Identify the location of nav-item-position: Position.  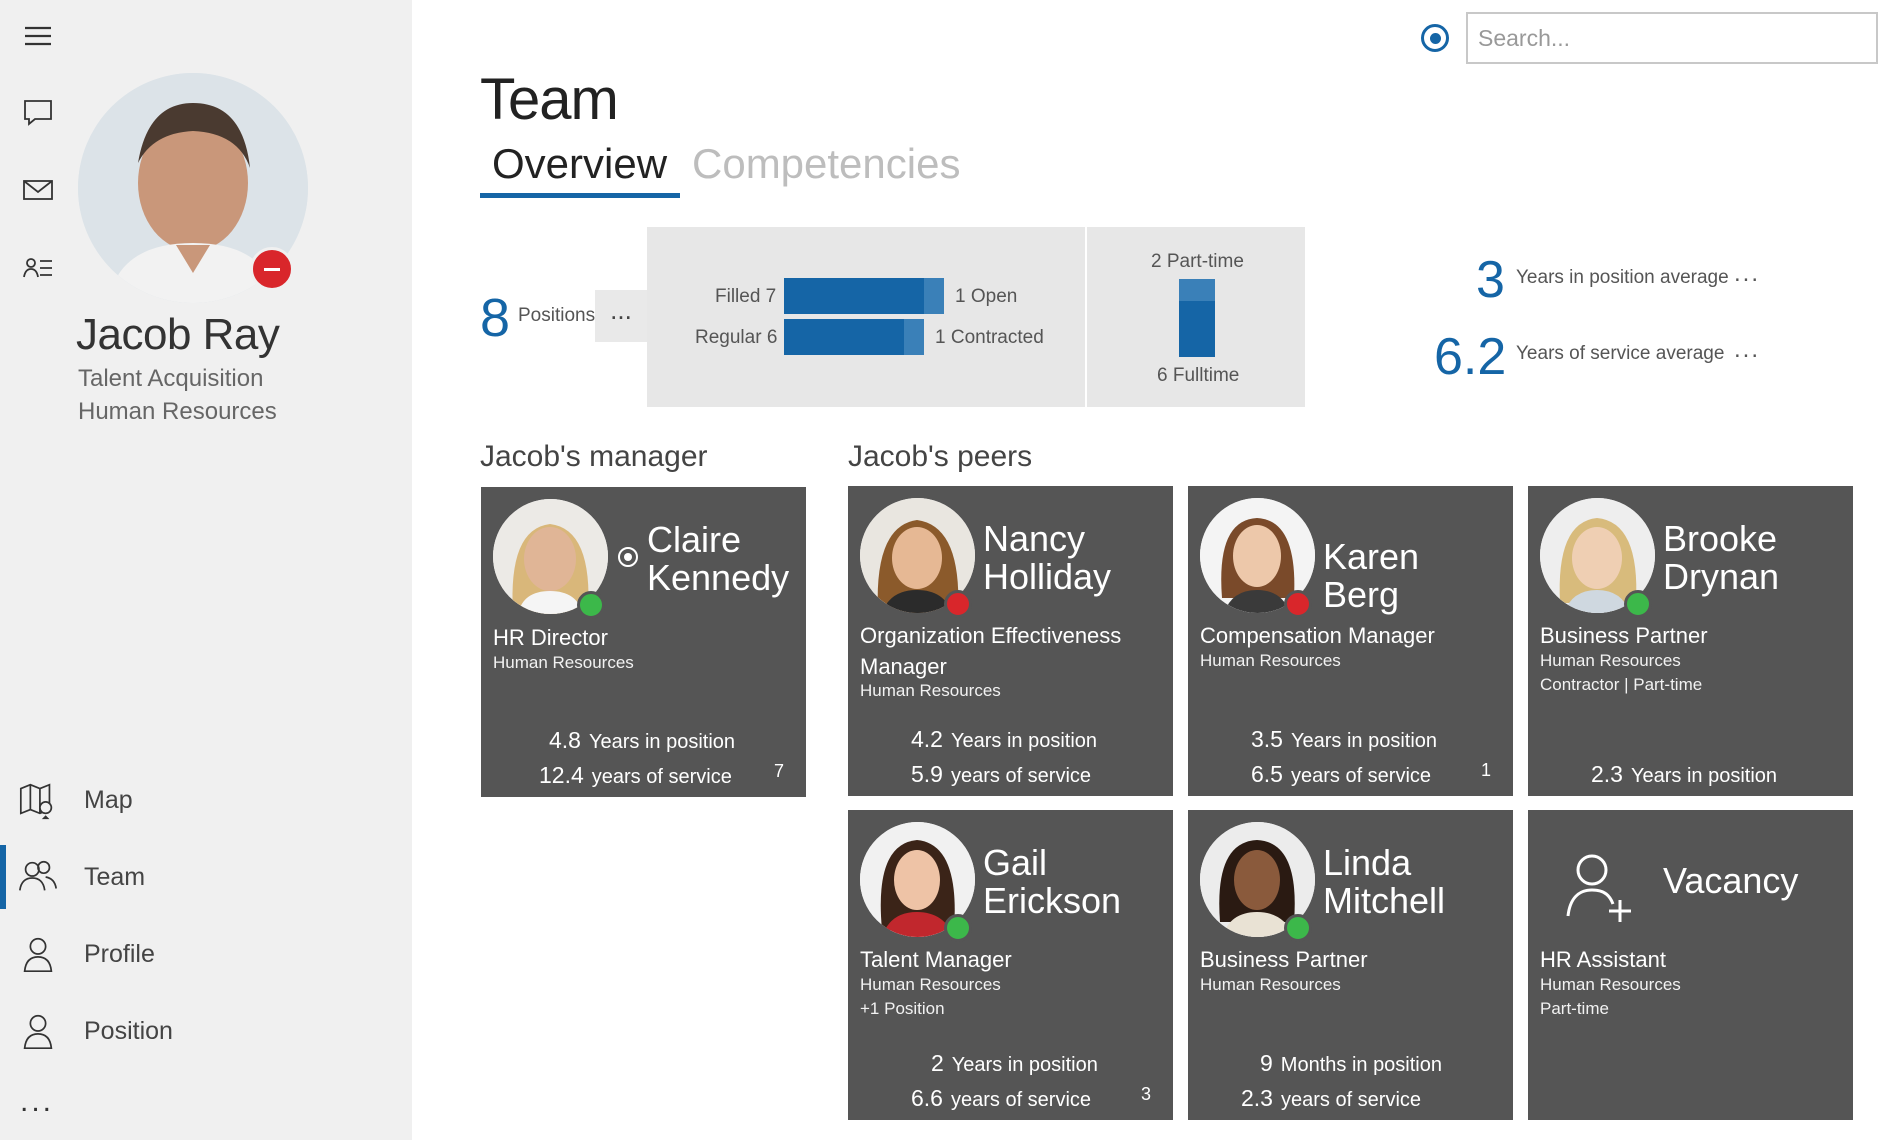
(206, 1031).